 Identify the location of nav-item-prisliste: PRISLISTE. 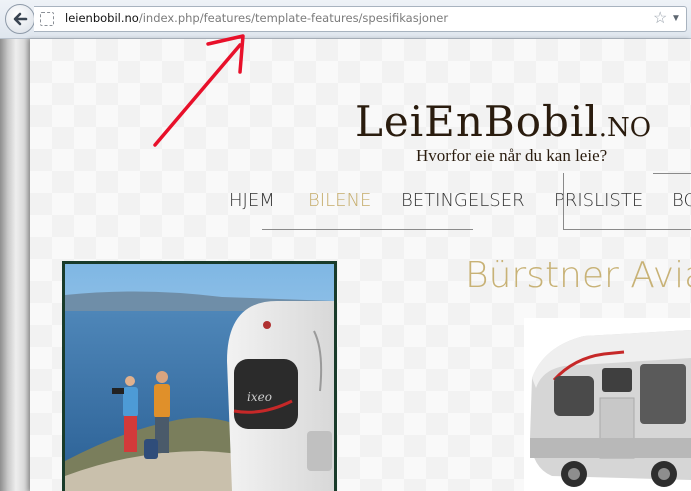
(598, 200).